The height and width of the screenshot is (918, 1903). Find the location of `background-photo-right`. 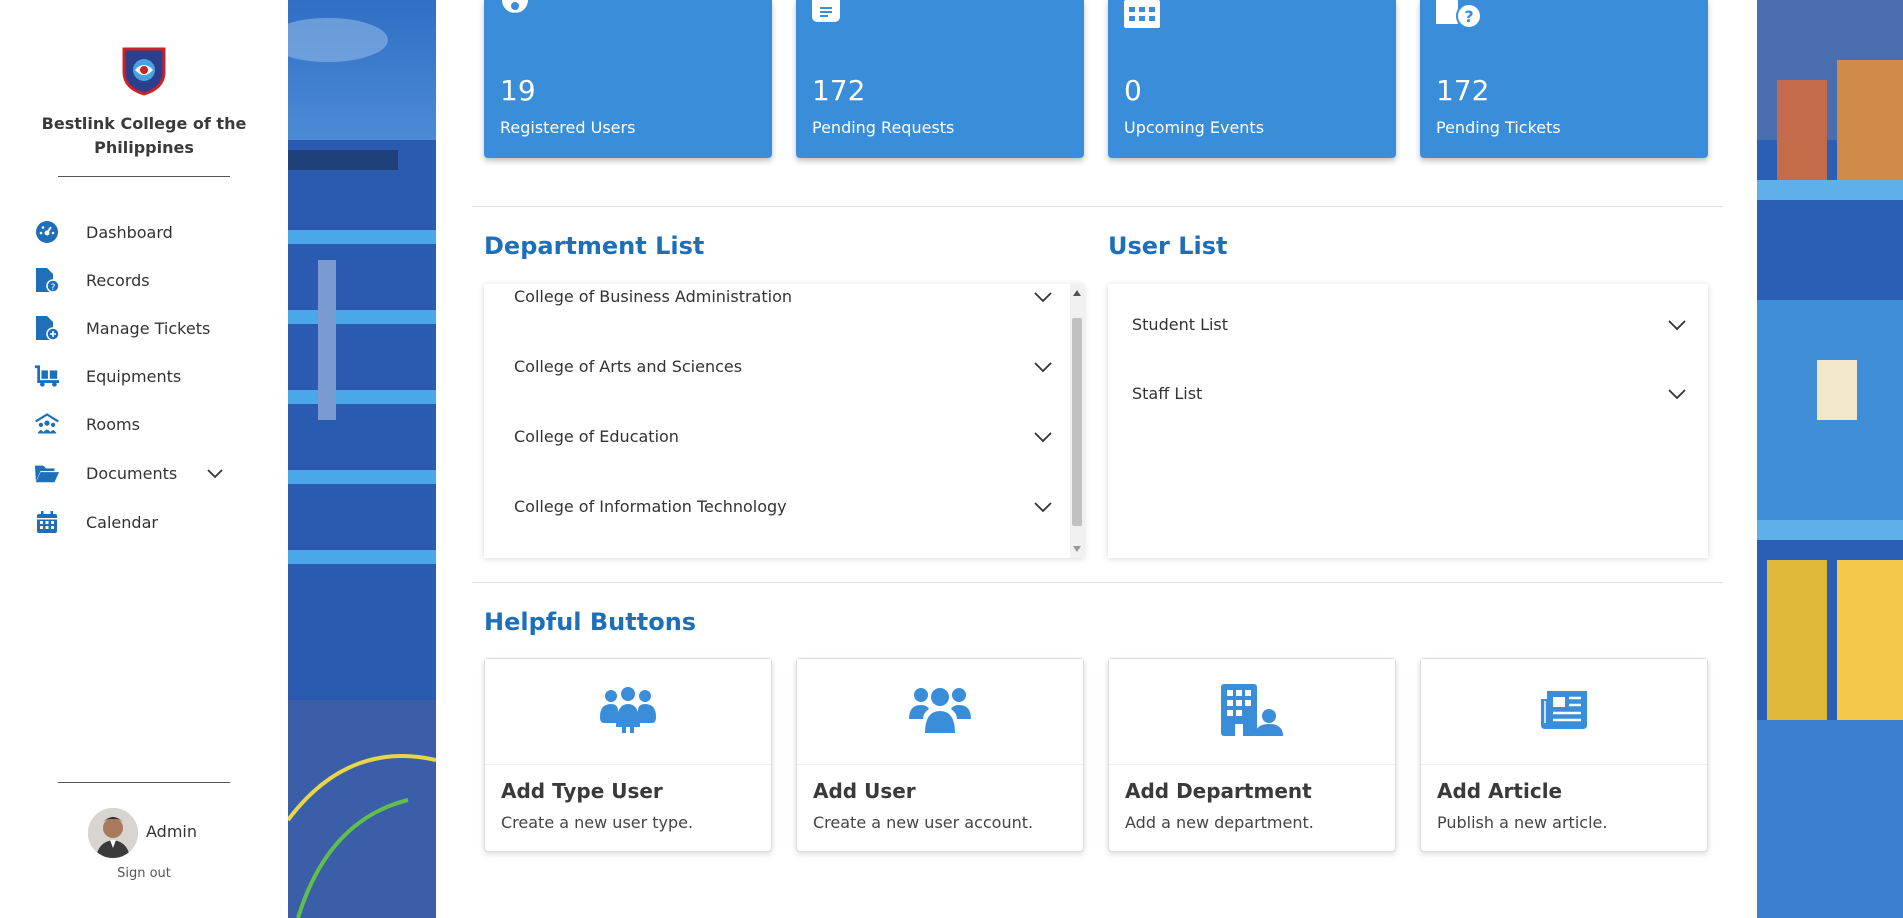

background-photo-right is located at coordinates (1830, 459).